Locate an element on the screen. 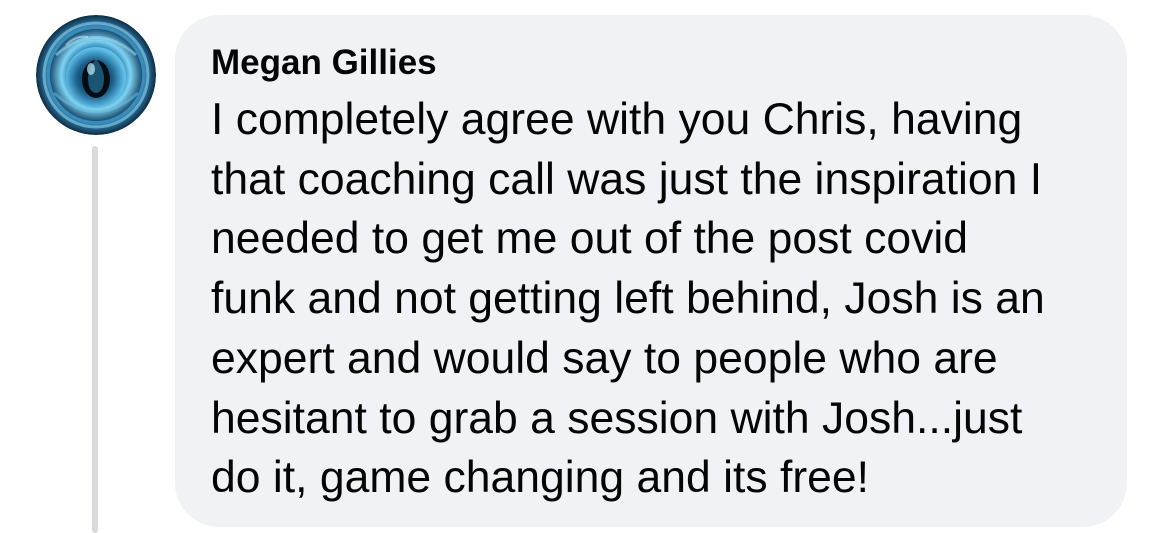 The width and height of the screenshot is (1170, 533). comment-text-line: needed to get me out of the post covid is located at coordinates (590, 239).